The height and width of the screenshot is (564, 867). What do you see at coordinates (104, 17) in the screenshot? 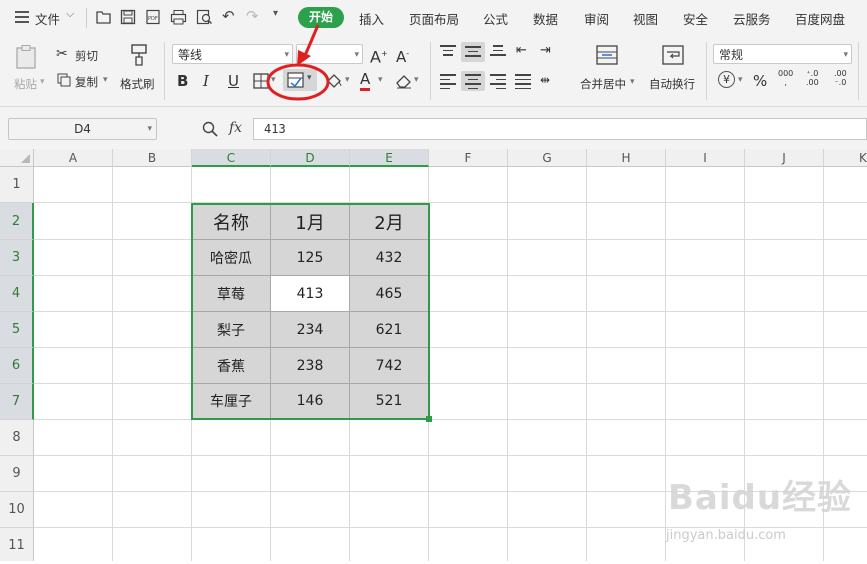
I see `open-folder-icon` at bounding box center [104, 17].